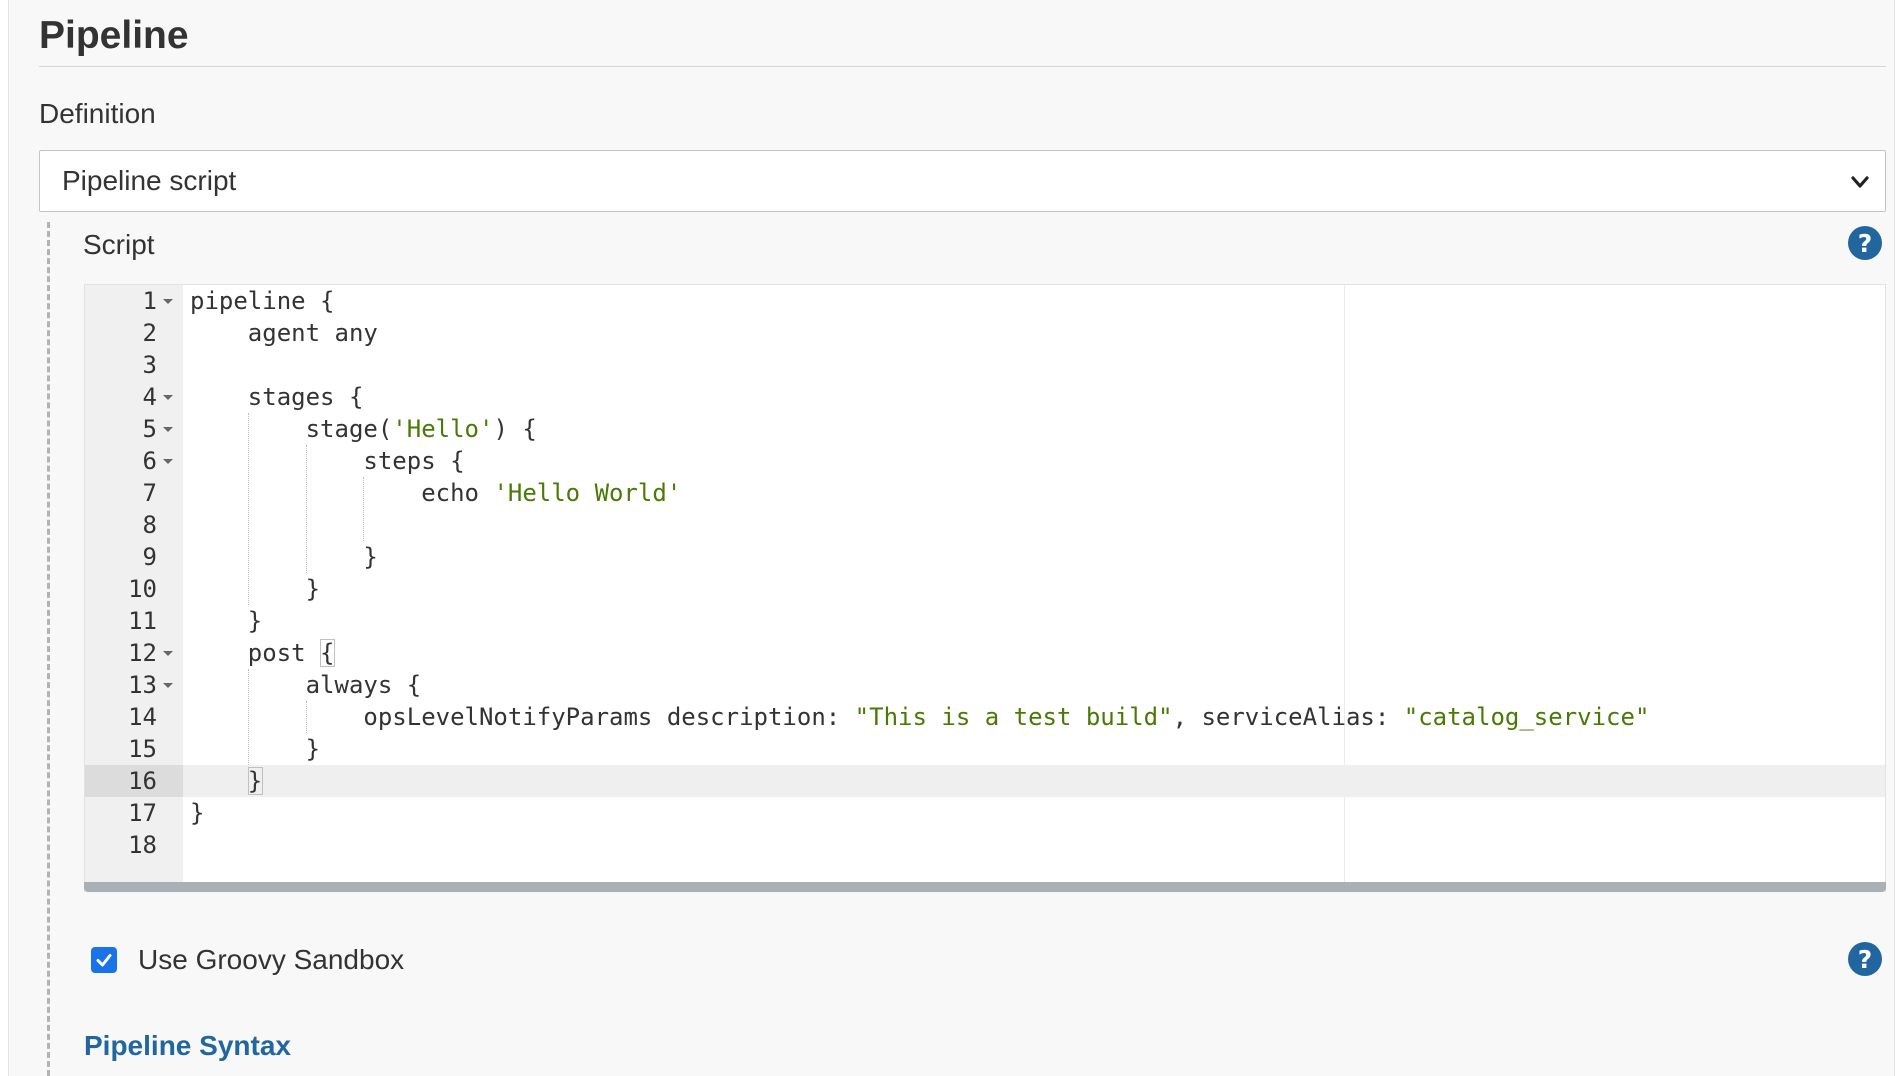  Describe the element at coordinates (1865, 243) in the screenshot. I see `script-help-icon: ?` at that location.